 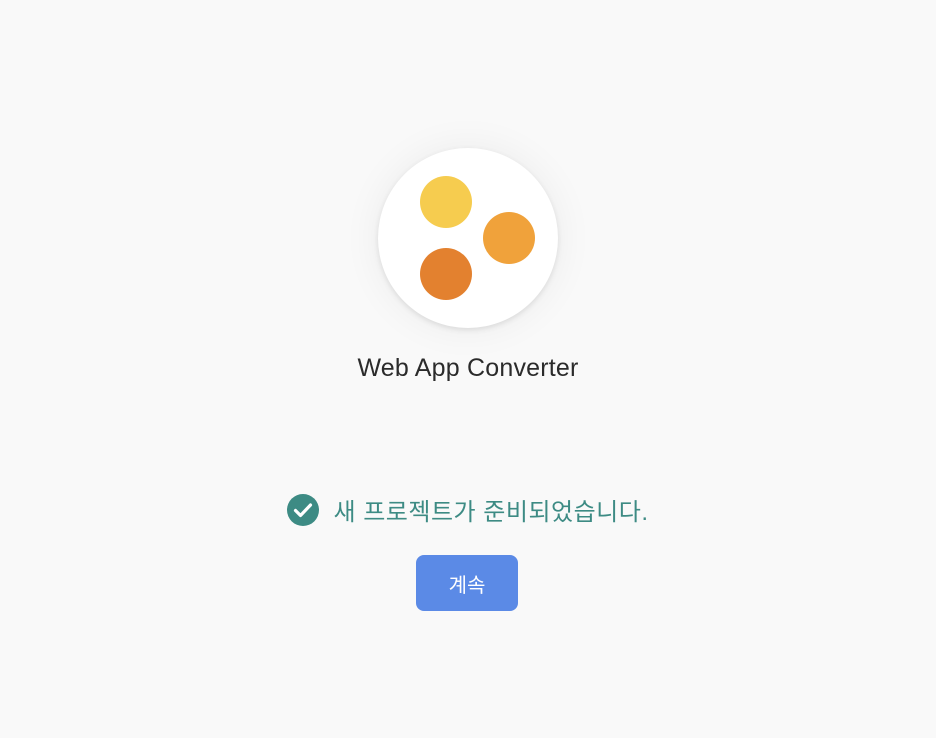 I want to click on status-row: 새 프로젝트가 준비되었습니다., so click(x=468, y=509).